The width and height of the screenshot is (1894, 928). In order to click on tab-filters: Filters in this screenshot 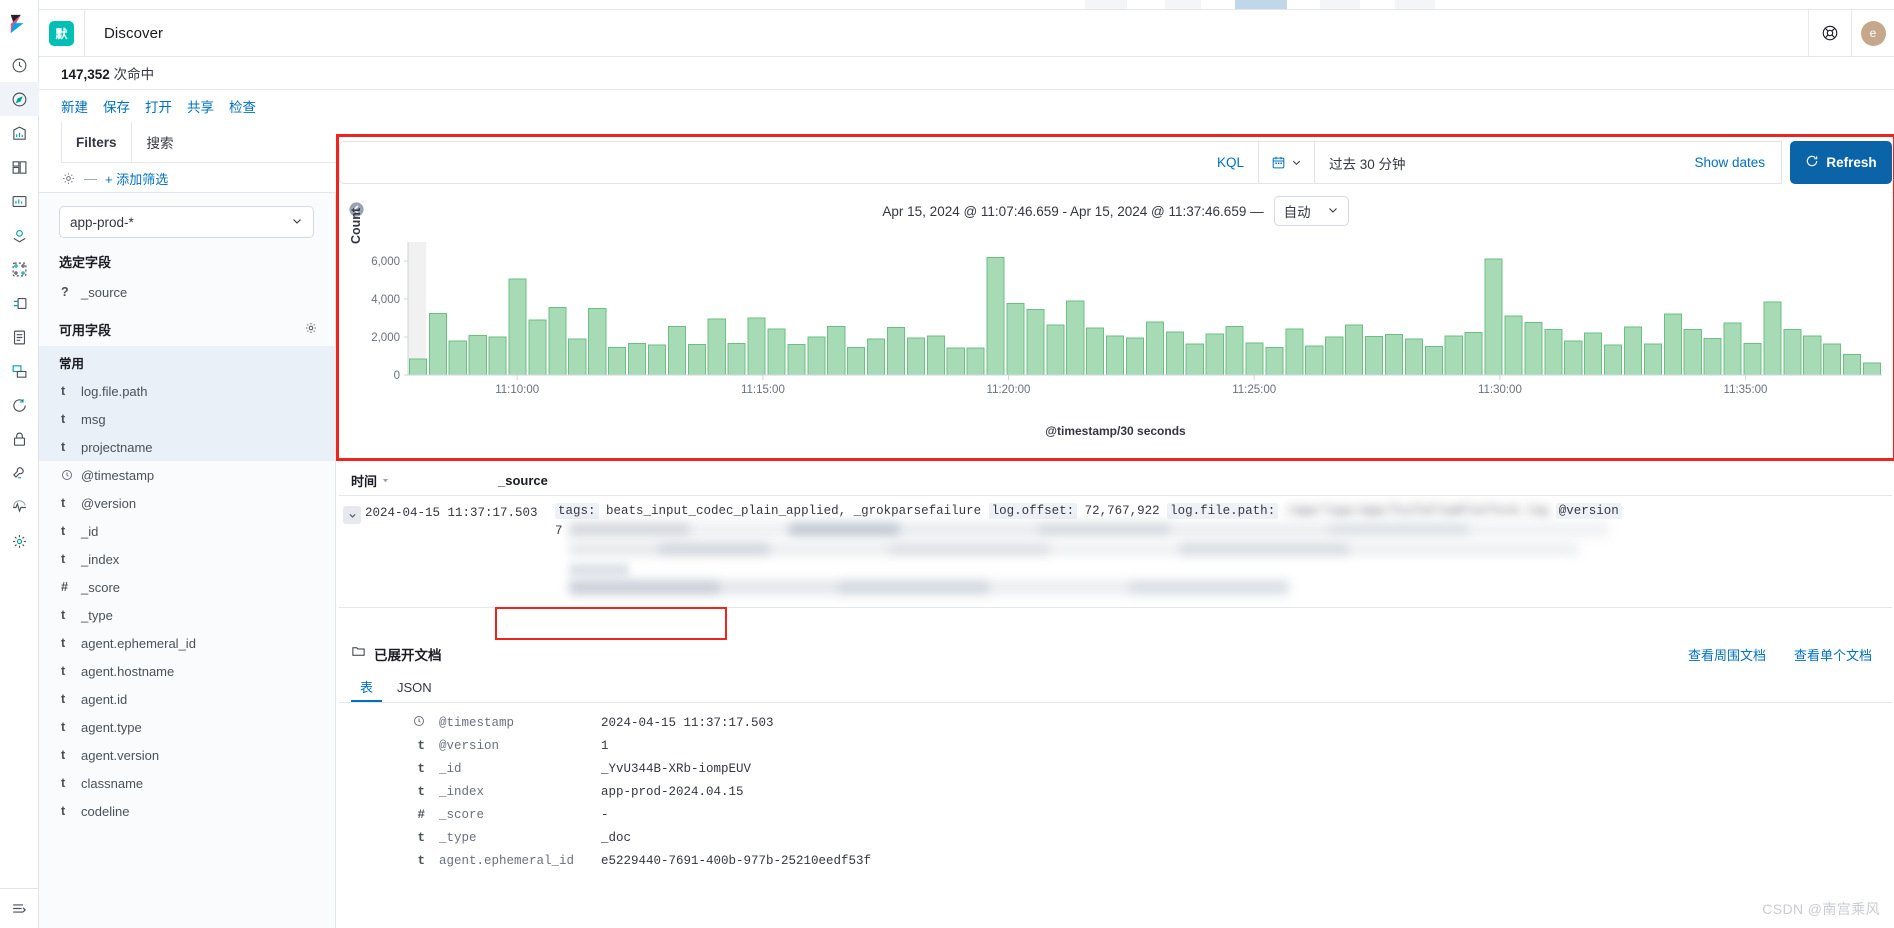, I will do `click(96, 142)`.